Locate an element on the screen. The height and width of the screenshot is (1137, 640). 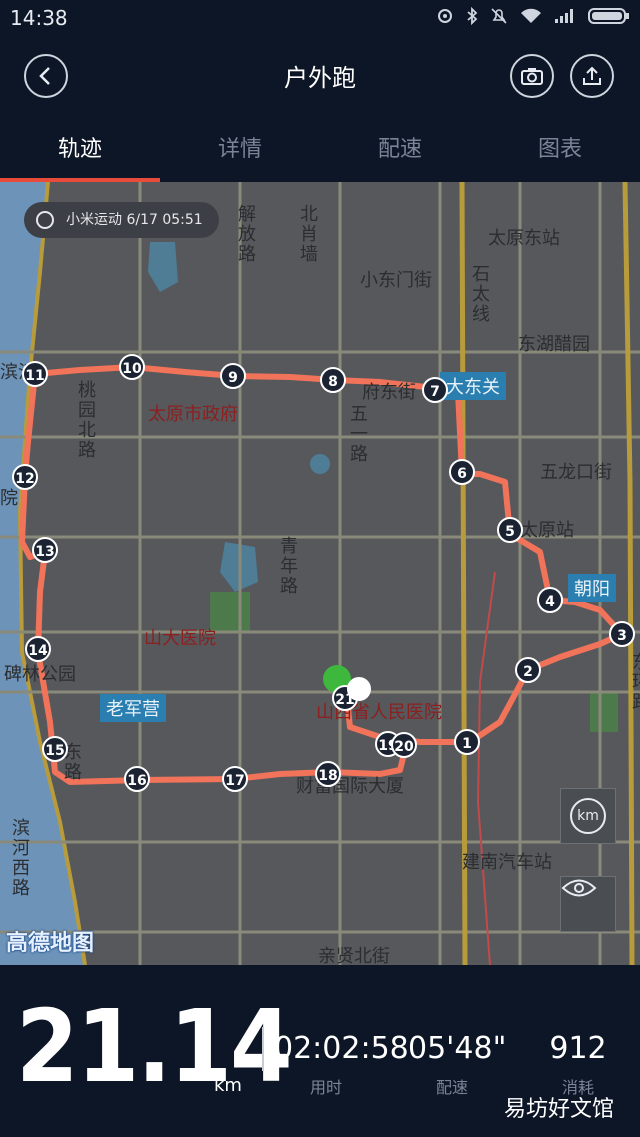
lake-north is located at coordinates (163, 267).